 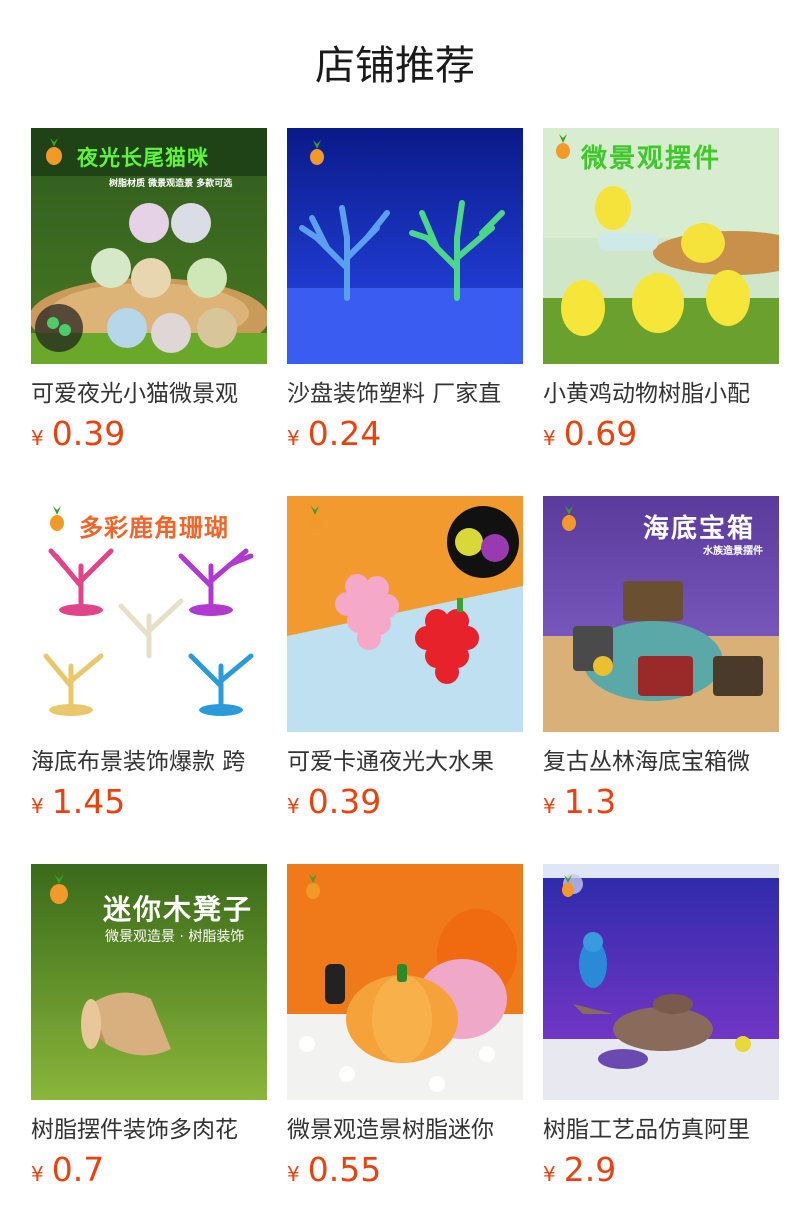 I want to click on image-banner-text: 多彩鹿角珊瑚, so click(x=154, y=528).